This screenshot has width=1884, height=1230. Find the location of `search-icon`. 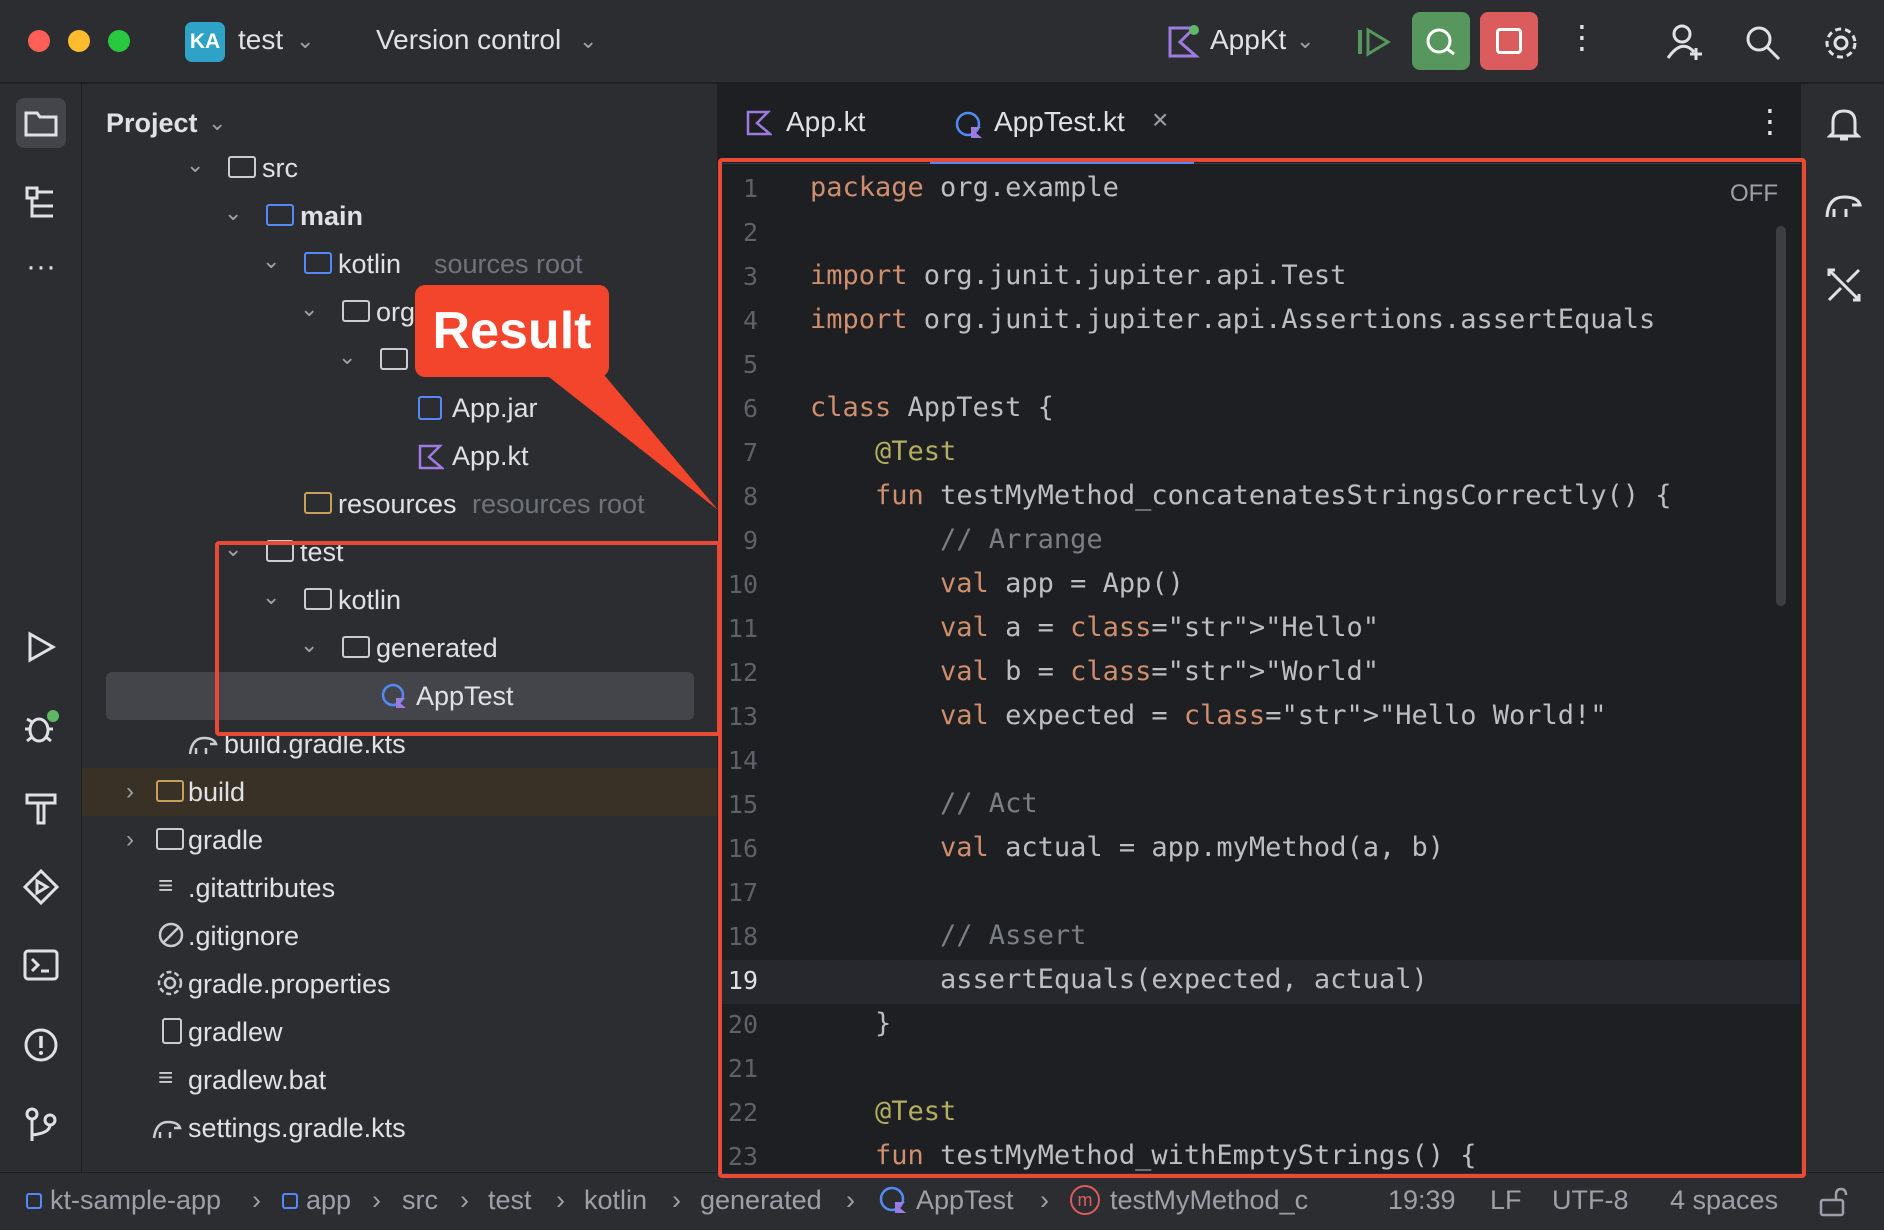

search-icon is located at coordinates (1763, 43).